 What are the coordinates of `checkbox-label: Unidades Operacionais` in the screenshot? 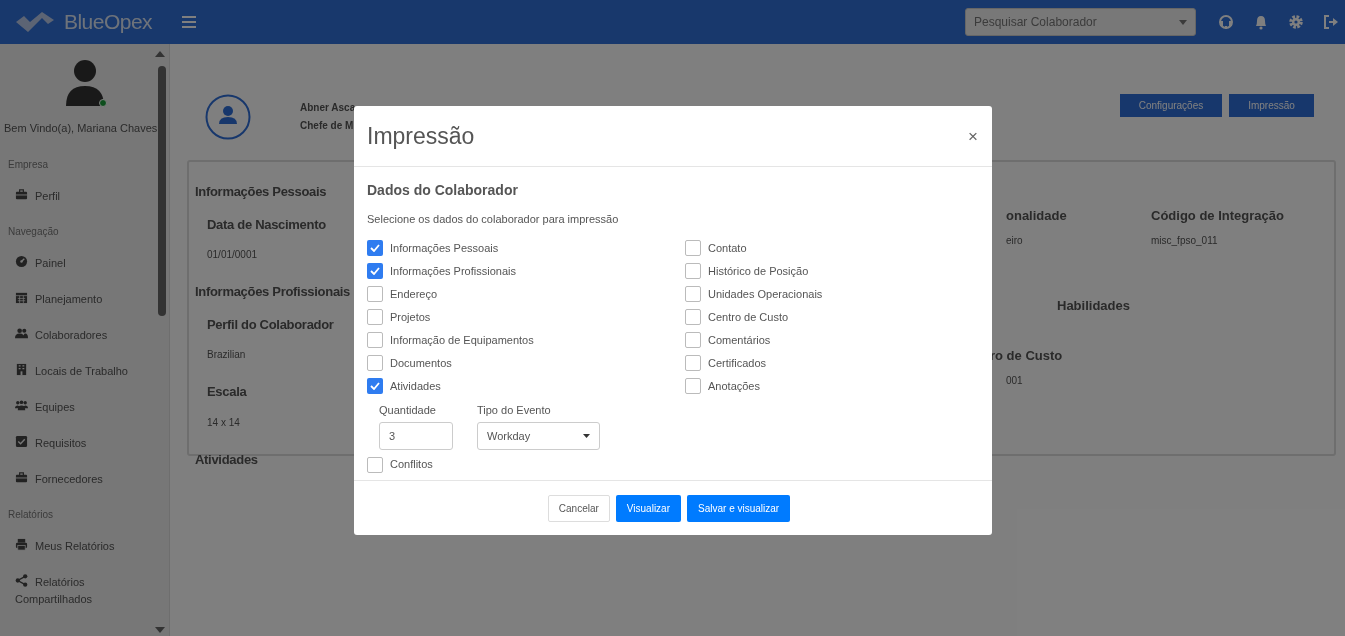 It's located at (765, 294).